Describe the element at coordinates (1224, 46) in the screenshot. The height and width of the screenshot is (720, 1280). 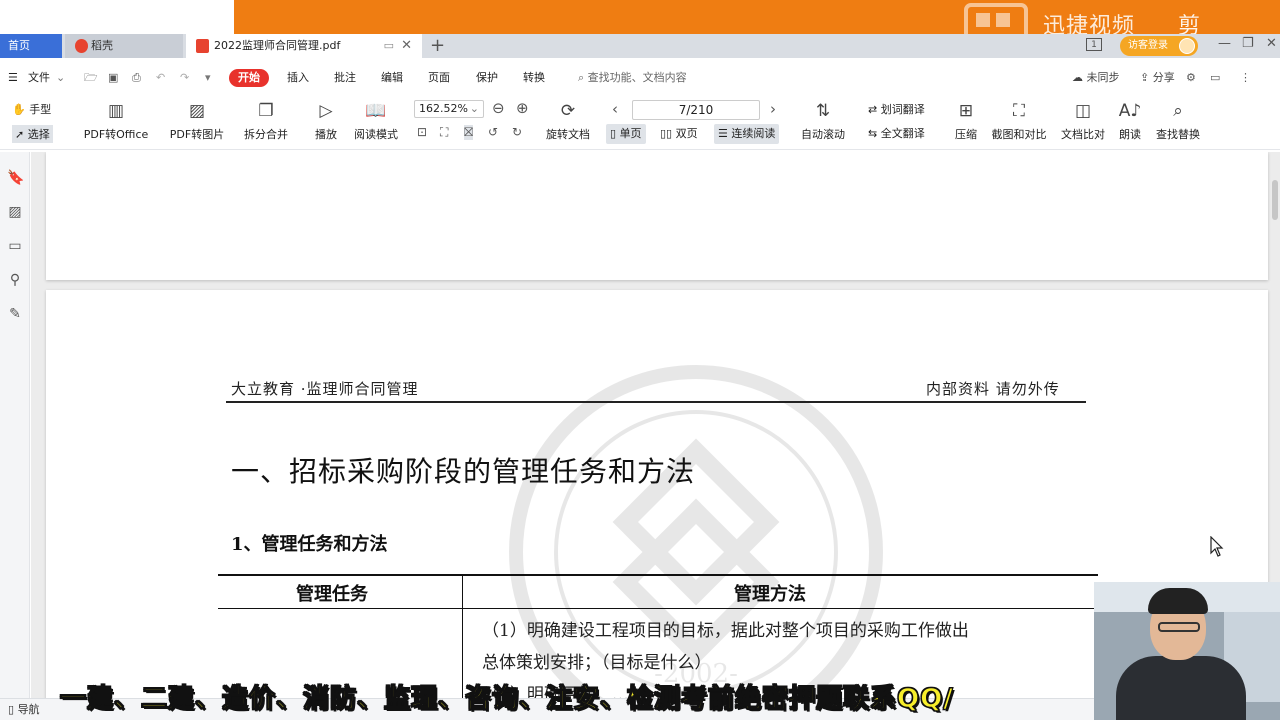
I see `minimize-icon: —` at that location.